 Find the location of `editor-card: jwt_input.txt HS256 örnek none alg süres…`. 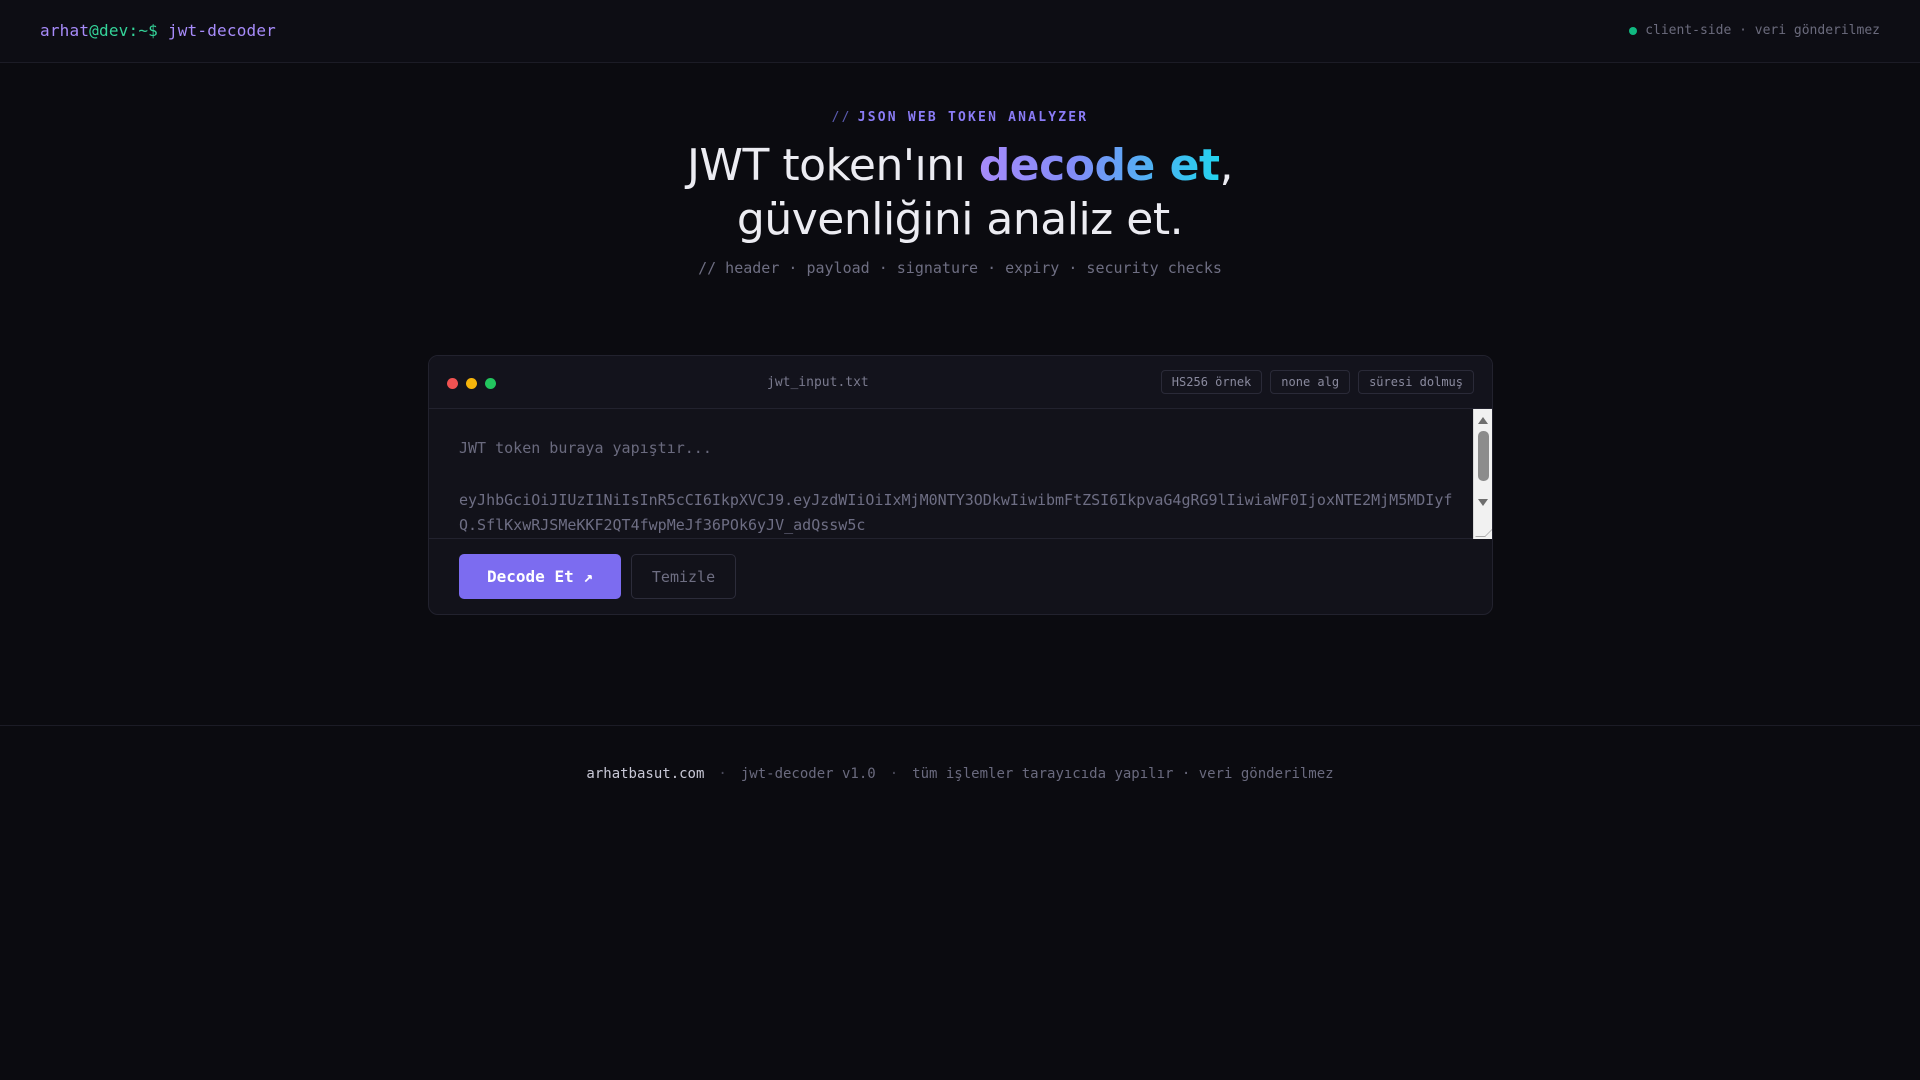

editor-card: jwt_input.txt HS256 örnek none alg süres… is located at coordinates (960, 485).